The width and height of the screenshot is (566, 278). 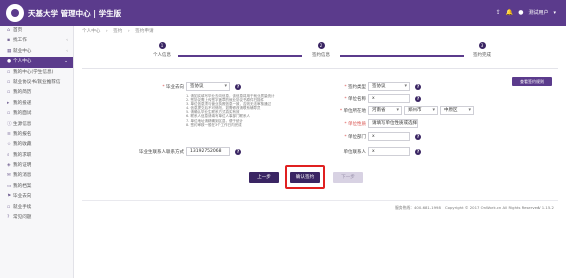 What do you see at coordinates (355, 152) in the screenshot?
I see `person-label: 单位联系人` at bounding box center [355, 152].